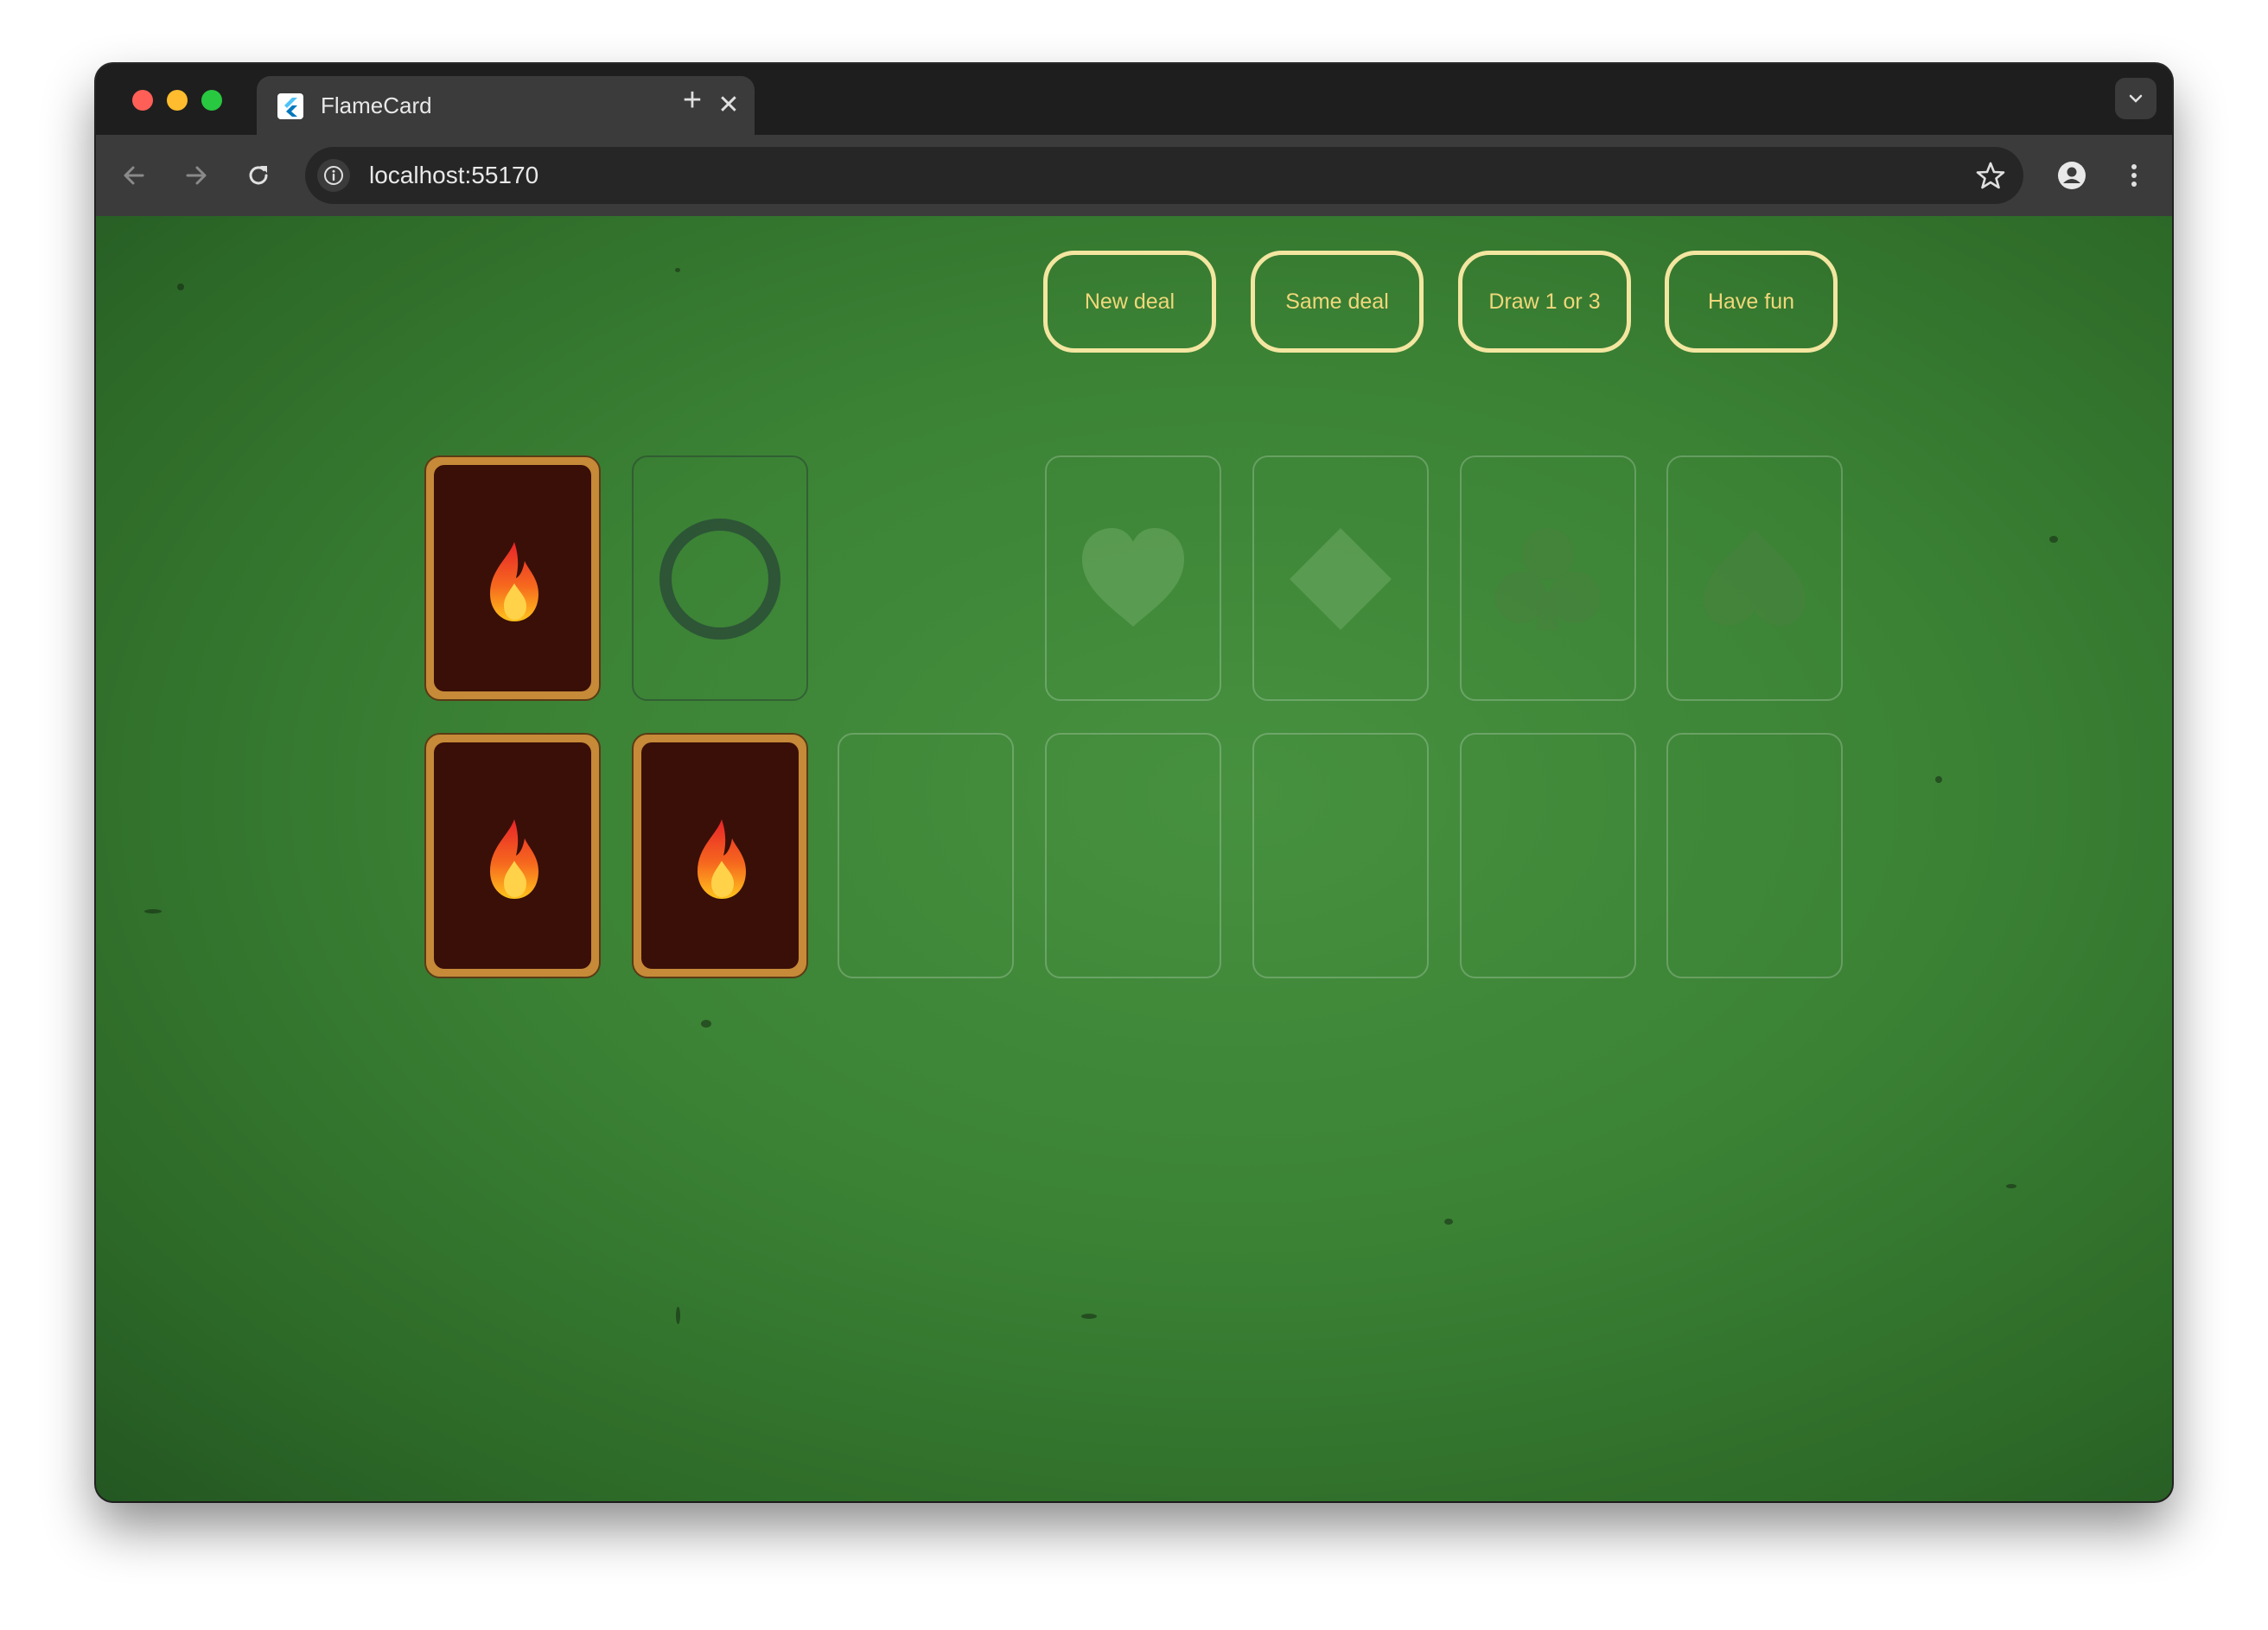 The width and height of the screenshot is (2268, 1630). I want to click on diamond-icon, so click(1341, 579).